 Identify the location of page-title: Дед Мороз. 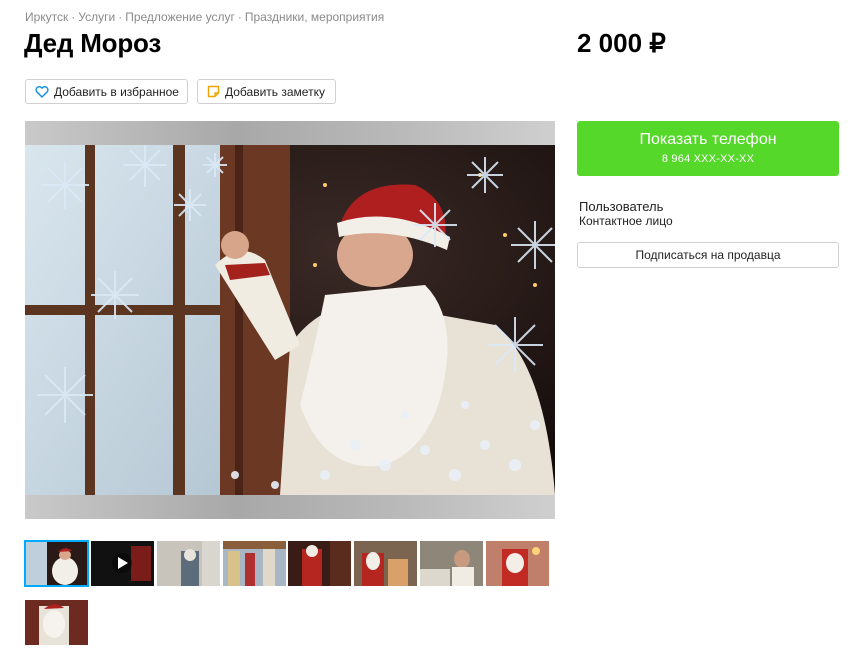
(93, 43).